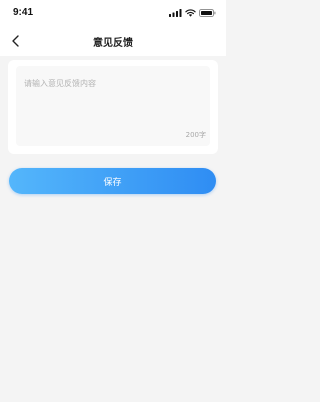 Image resolution: width=320 pixels, height=402 pixels. I want to click on signal-icon, so click(175, 12).